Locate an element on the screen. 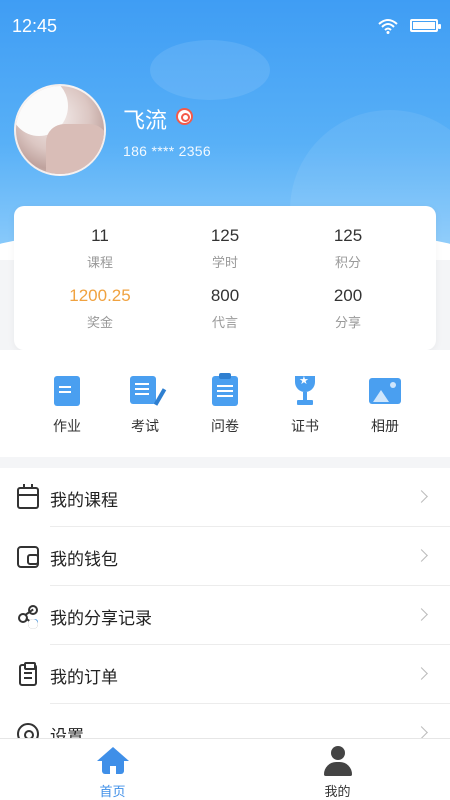 The height and width of the screenshot is (800, 450). tab-mine: 我的 is located at coordinates (337, 769).